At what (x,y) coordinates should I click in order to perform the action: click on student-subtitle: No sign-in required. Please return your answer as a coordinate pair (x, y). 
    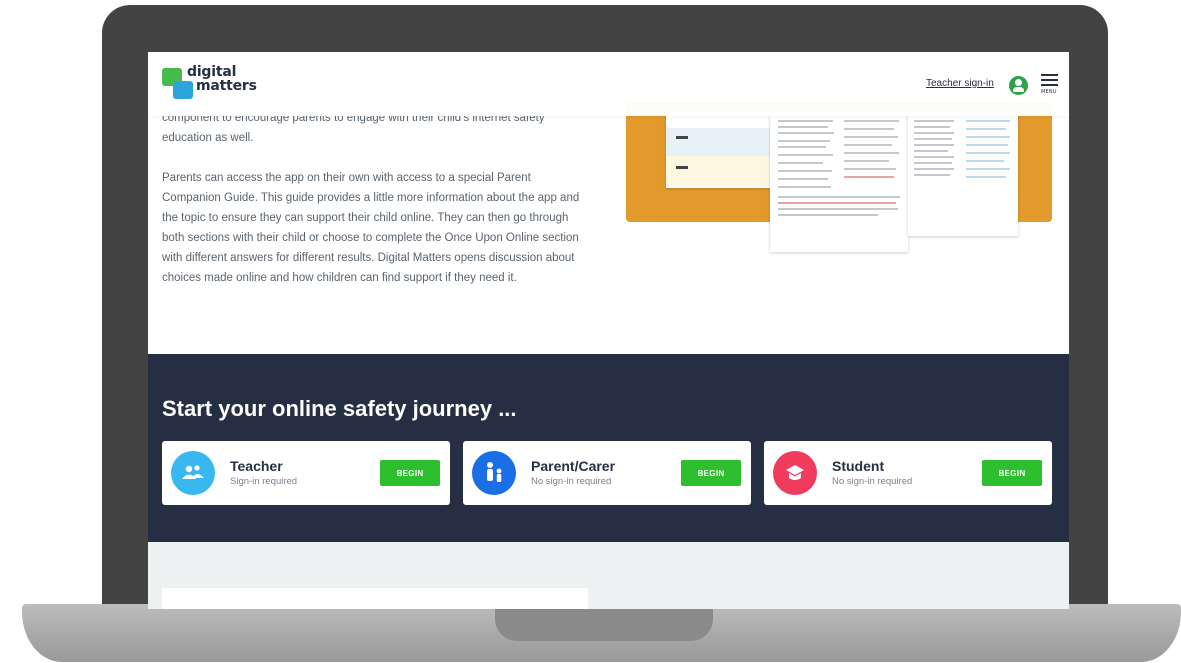
    Looking at the image, I should click on (872, 481).